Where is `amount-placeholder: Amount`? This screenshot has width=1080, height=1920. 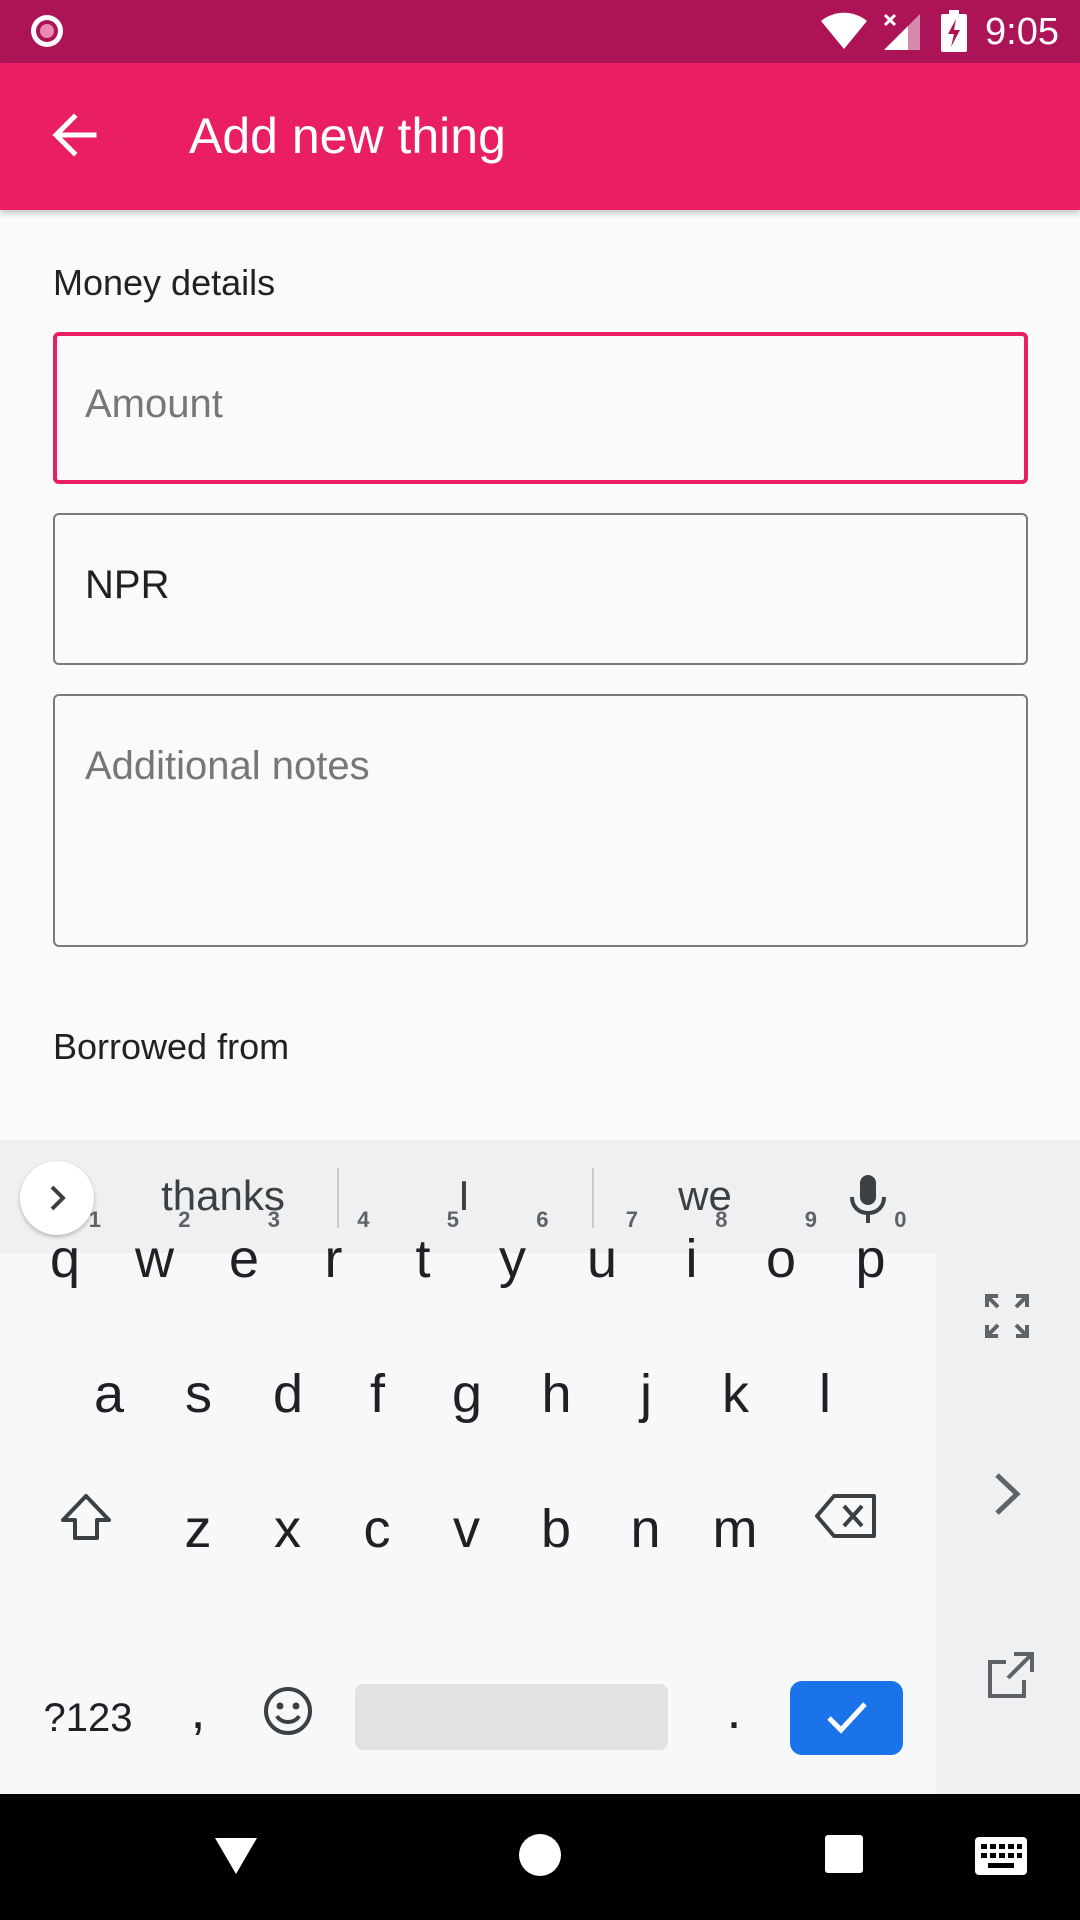
amount-placeholder: Amount is located at coordinates (154, 404).